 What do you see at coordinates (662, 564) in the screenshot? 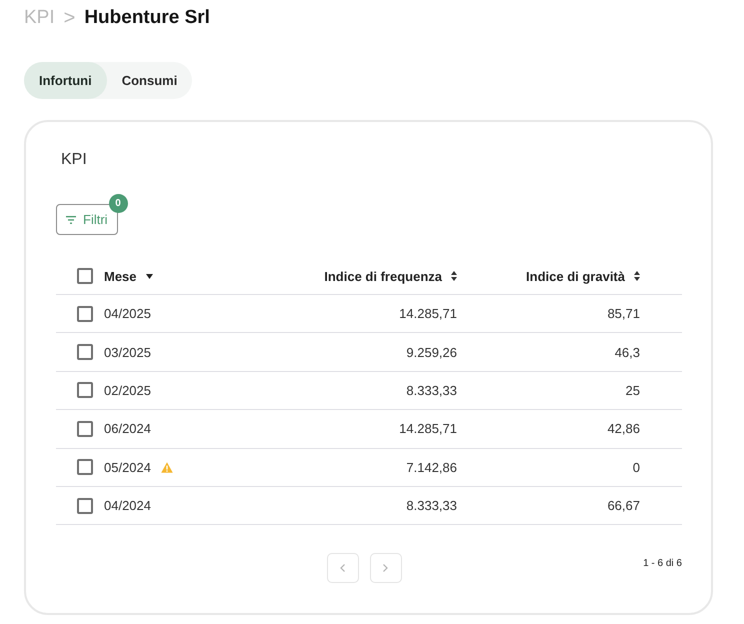
I see `page-range: 1 - 6 di 6` at bounding box center [662, 564].